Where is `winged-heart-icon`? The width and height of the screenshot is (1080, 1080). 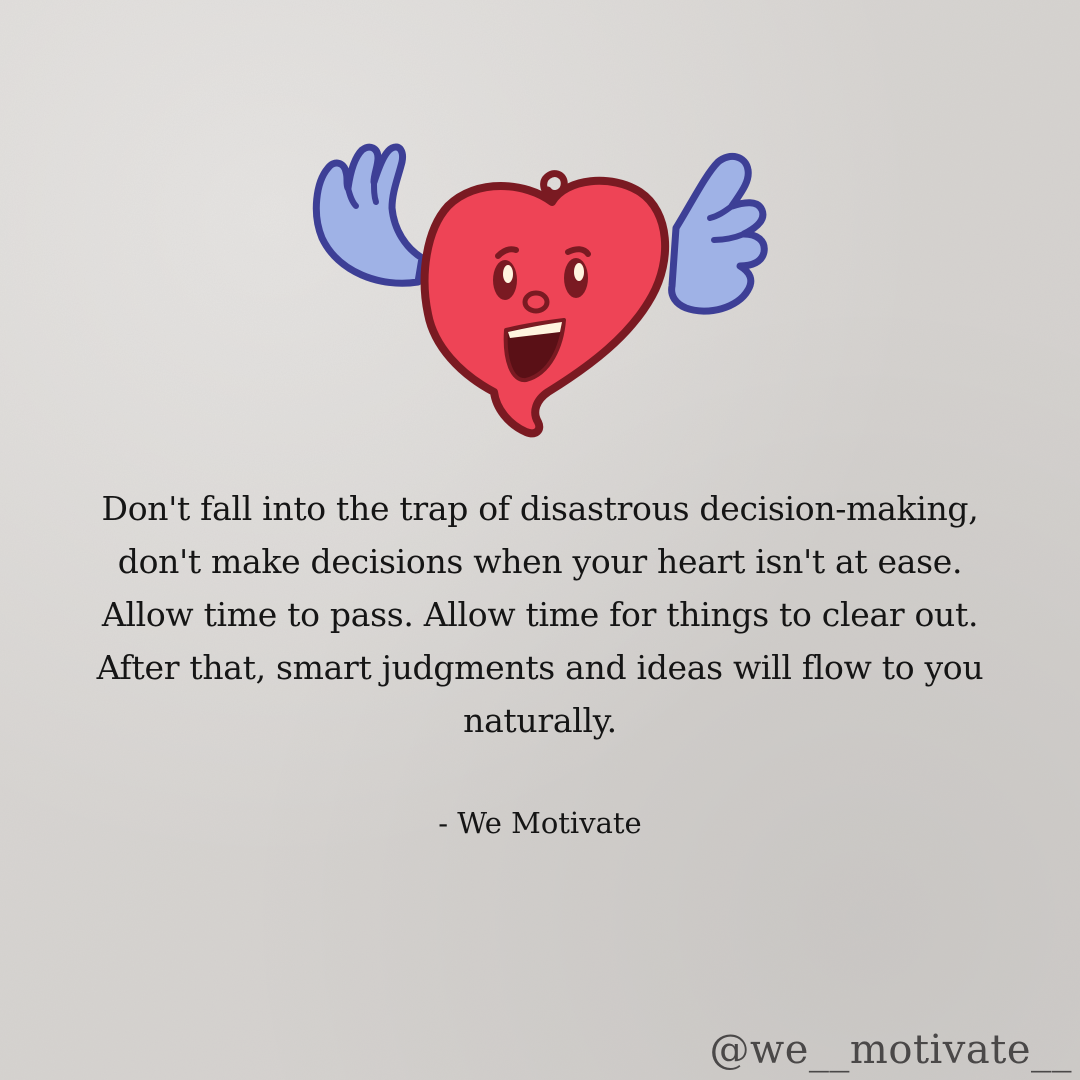
winged-heart-icon is located at coordinates (540, 290).